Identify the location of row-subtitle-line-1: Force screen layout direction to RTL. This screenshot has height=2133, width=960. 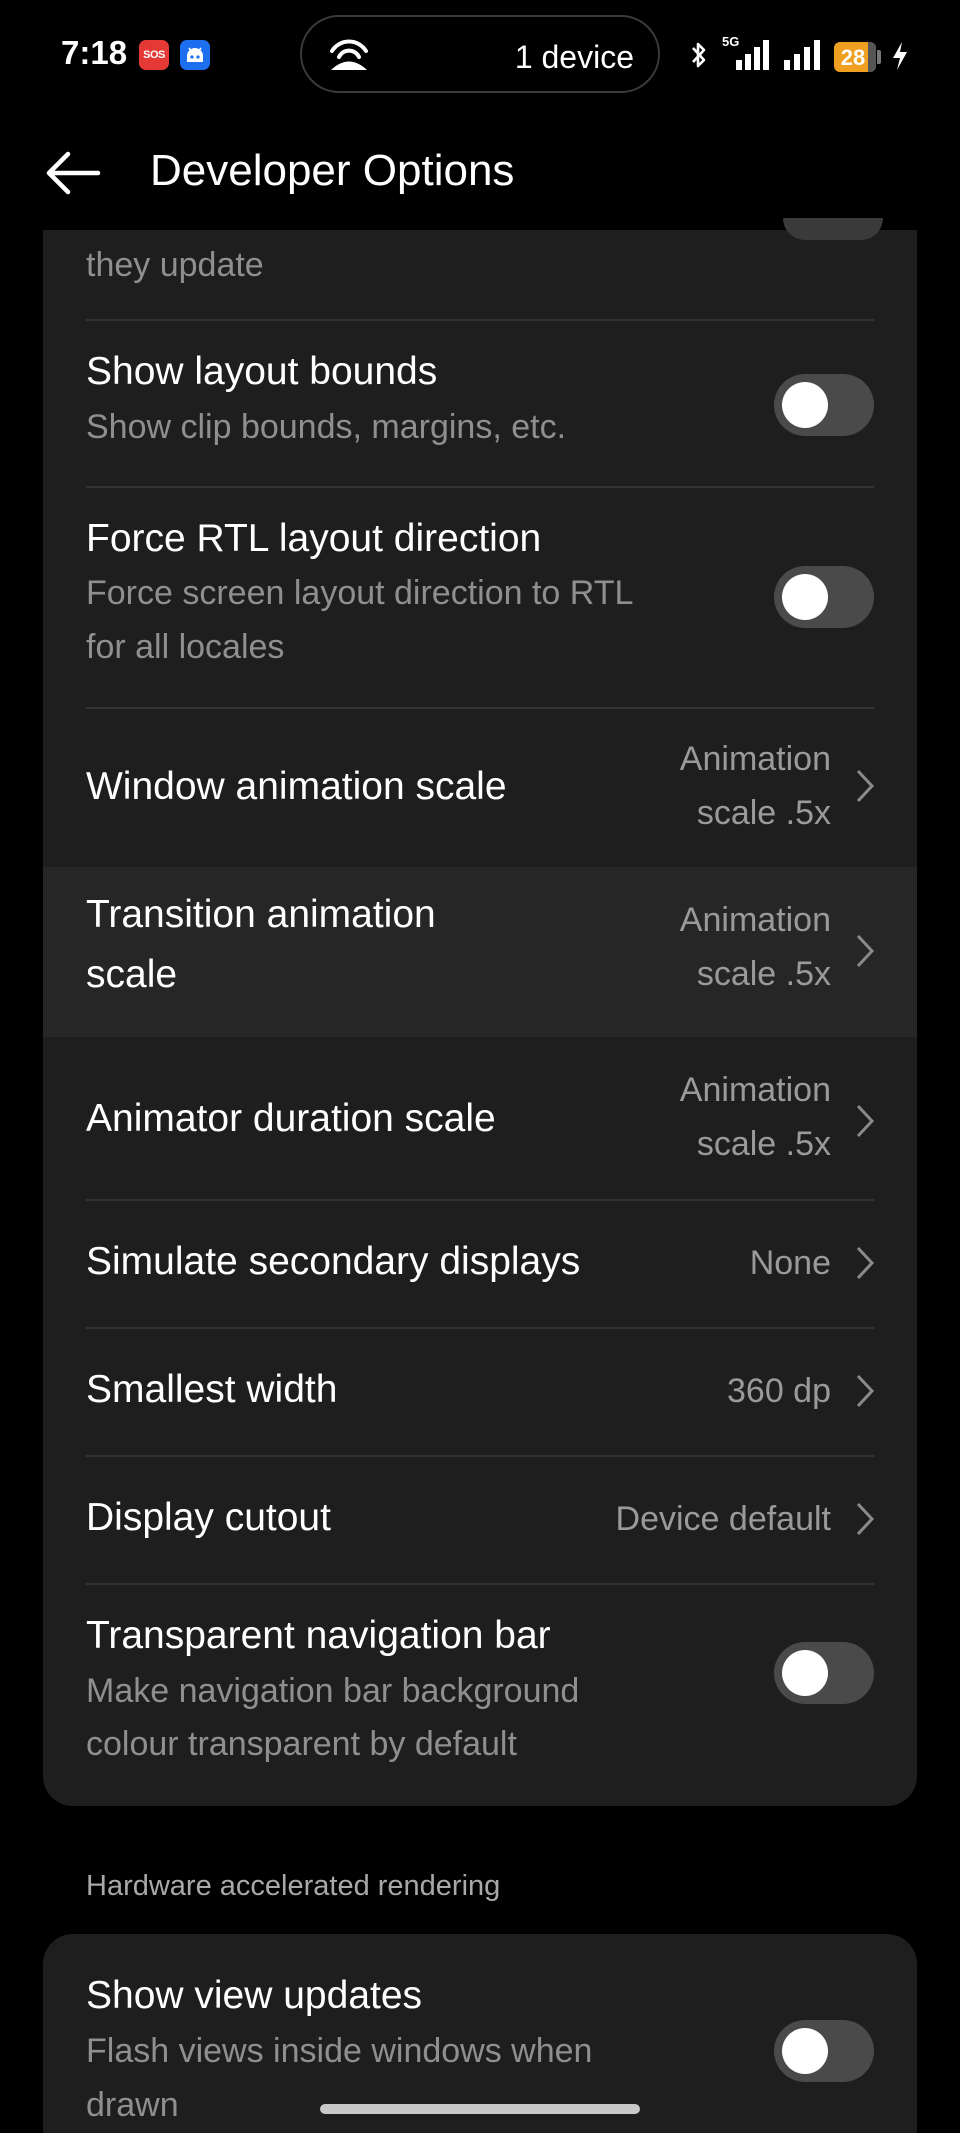
(360, 593).